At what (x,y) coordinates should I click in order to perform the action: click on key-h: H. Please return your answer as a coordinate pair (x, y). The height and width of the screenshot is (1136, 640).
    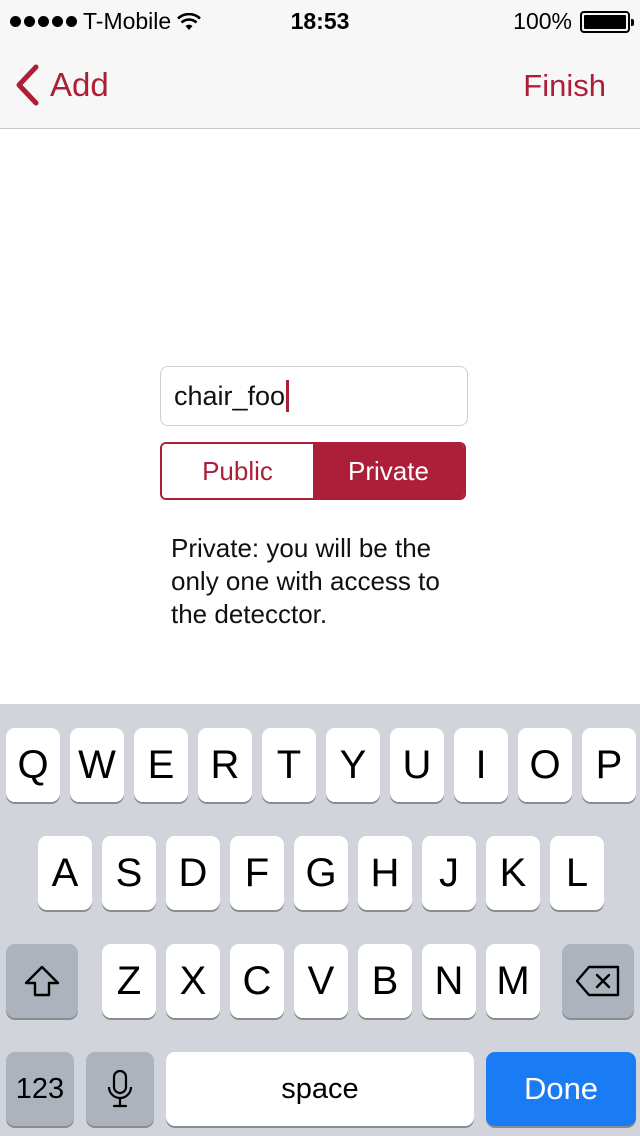
    Looking at the image, I should click on (385, 873).